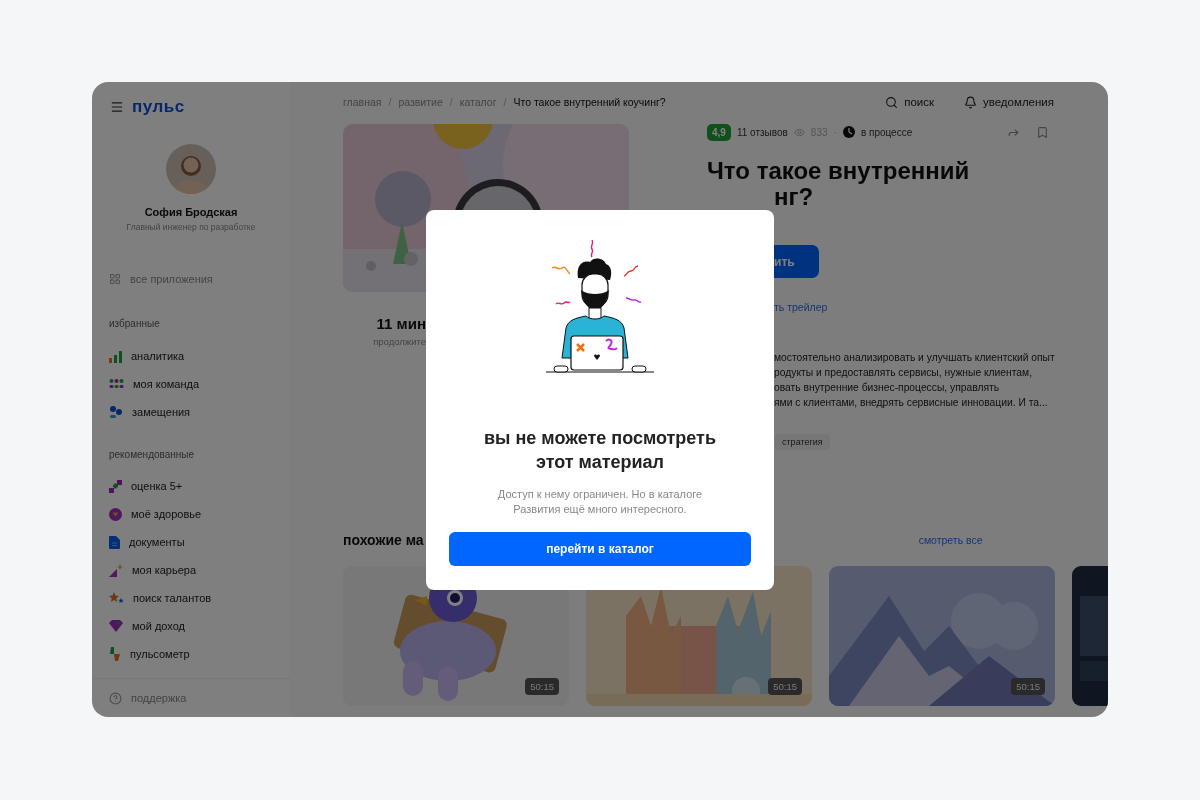 The image size is (1200, 800). What do you see at coordinates (600, 502) in the screenshot?
I see `modal-text: Доступ к нему ограничен. Но в каталоге Развития ещё много интересного.` at bounding box center [600, 502].